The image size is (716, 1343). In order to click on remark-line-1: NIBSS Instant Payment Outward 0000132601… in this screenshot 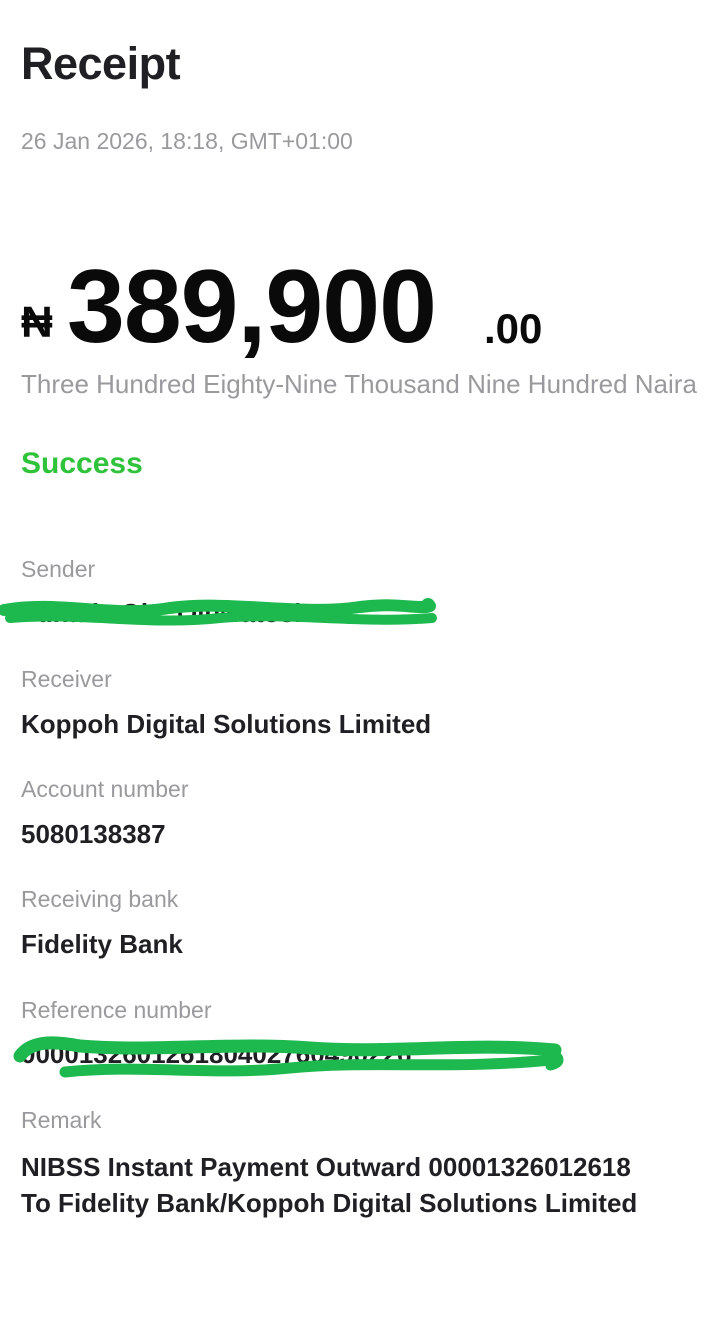, I will do `click(326, 1167)`.